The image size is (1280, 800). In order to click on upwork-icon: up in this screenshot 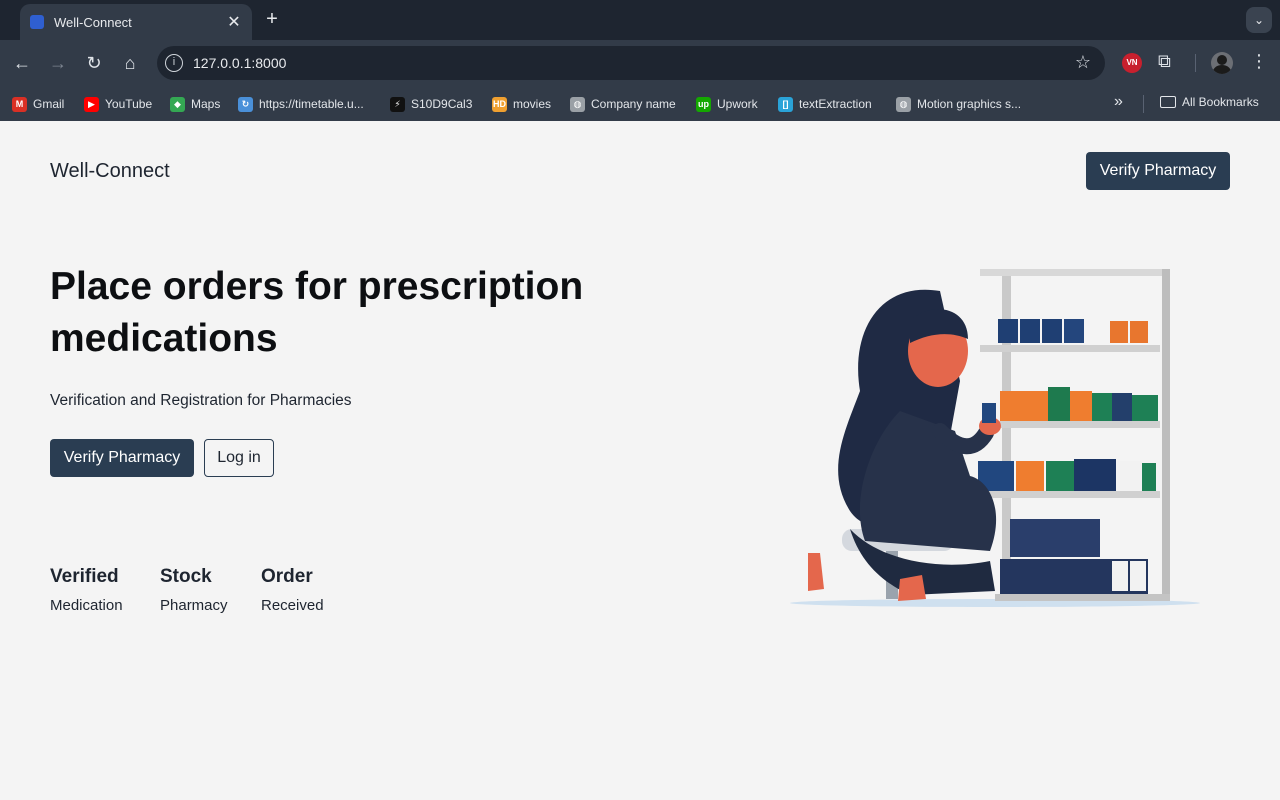, I will do `click(703, 104)`.